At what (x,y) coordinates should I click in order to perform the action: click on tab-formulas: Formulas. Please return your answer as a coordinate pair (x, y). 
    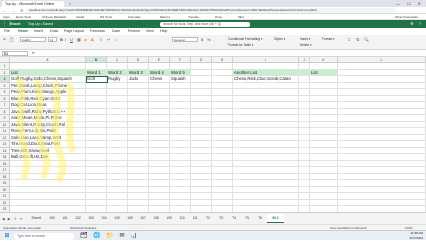
    Looking at the image, I should click on (97, 31).